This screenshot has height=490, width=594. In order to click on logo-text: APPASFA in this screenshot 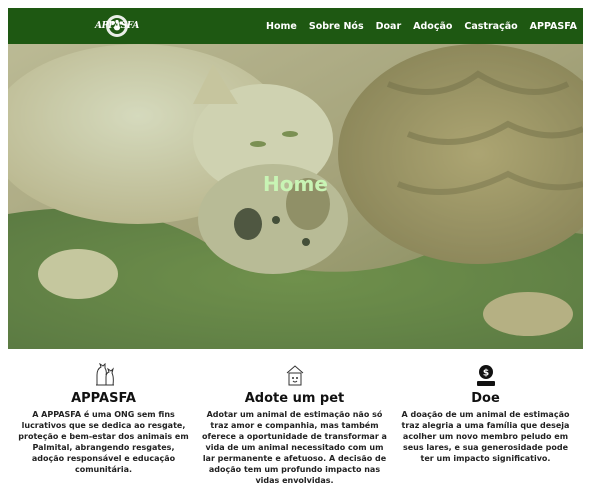, I will do `click(117, 26)`.